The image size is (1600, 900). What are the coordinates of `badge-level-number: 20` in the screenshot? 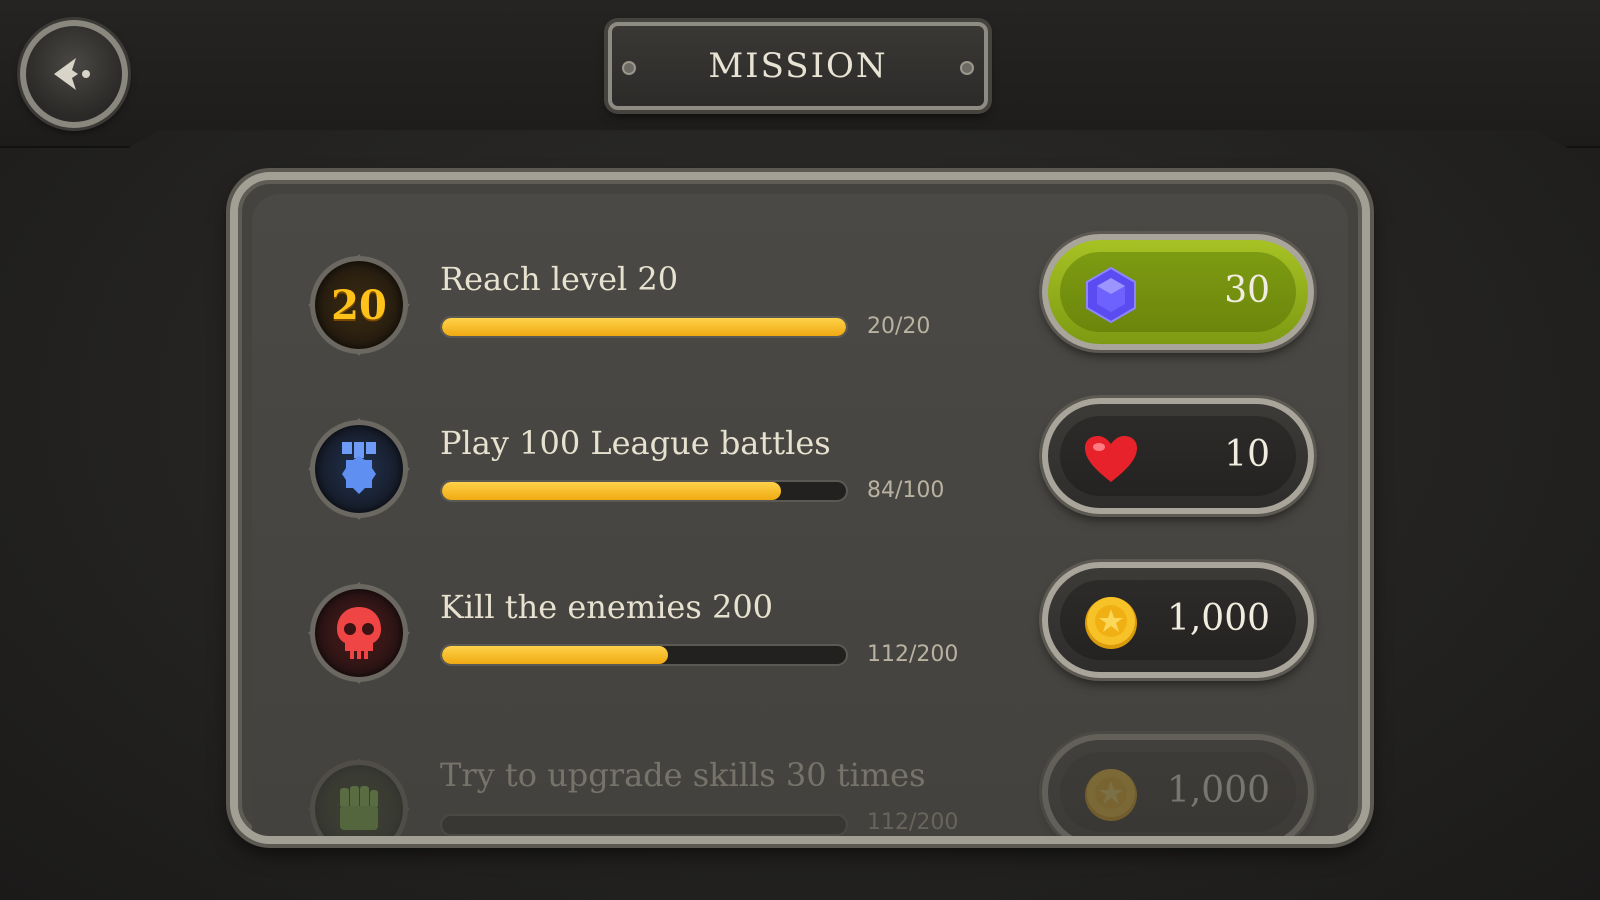 It's located at (359, 305).